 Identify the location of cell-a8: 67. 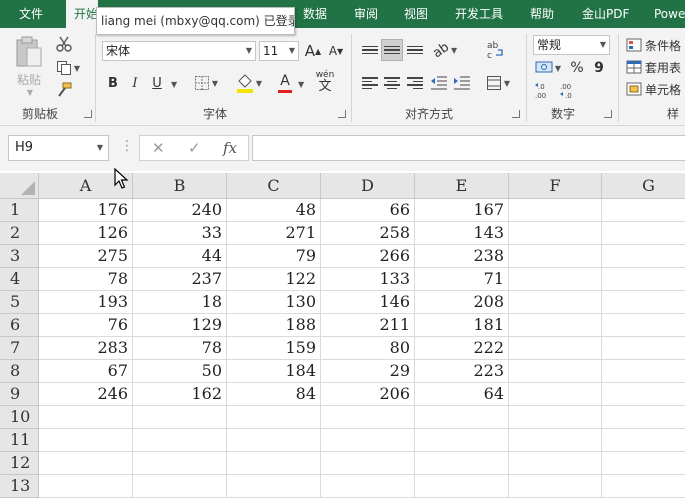
(86, 371).